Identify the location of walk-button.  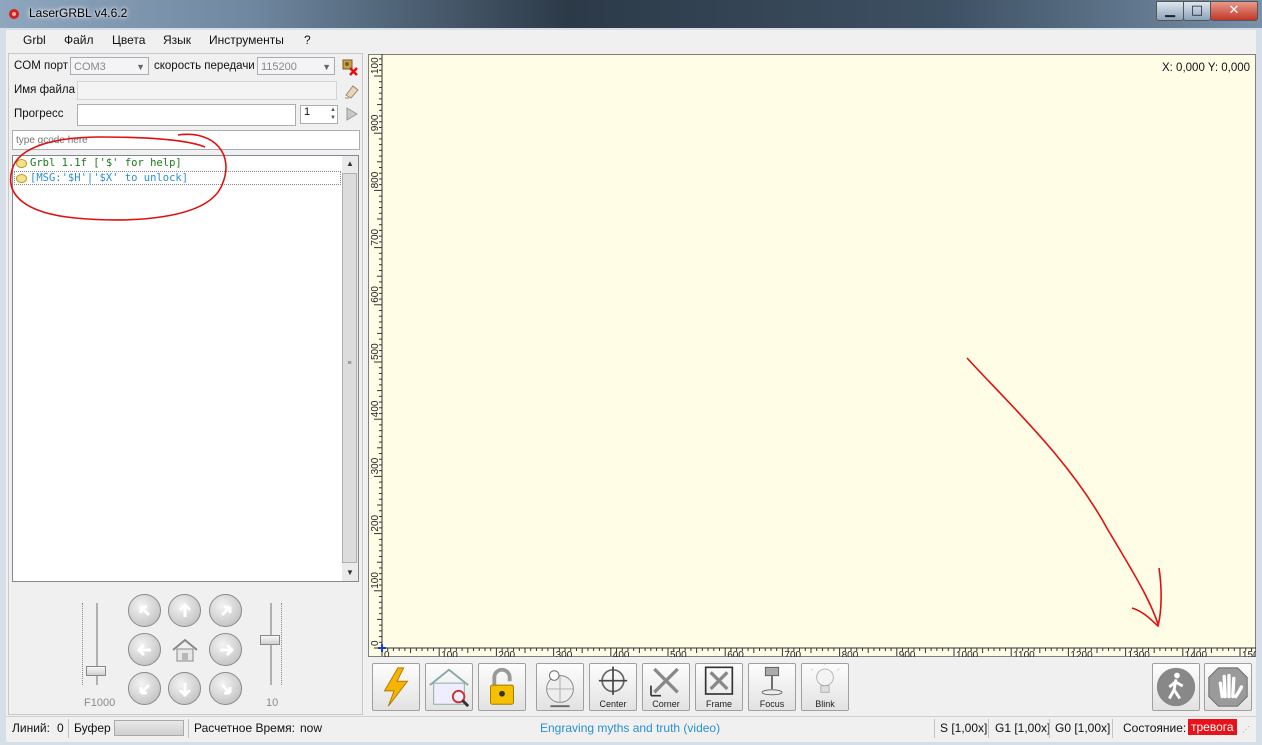
(1176, 687).